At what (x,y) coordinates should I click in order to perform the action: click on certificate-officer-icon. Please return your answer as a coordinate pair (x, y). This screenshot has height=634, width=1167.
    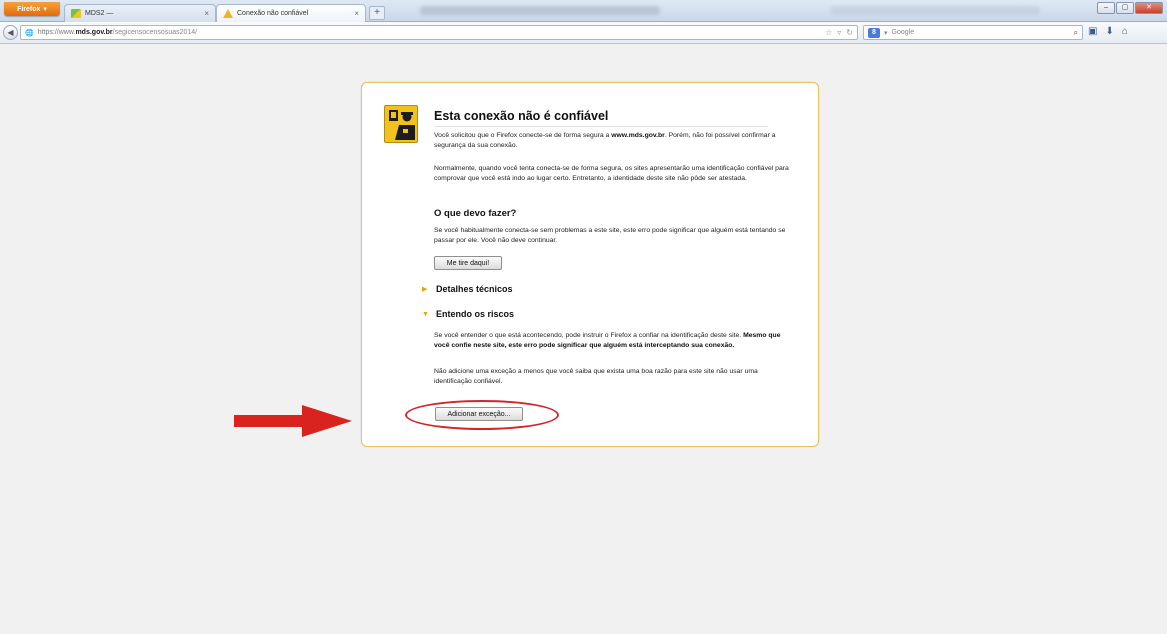
    Looking at the image, I should click on (401, 124).